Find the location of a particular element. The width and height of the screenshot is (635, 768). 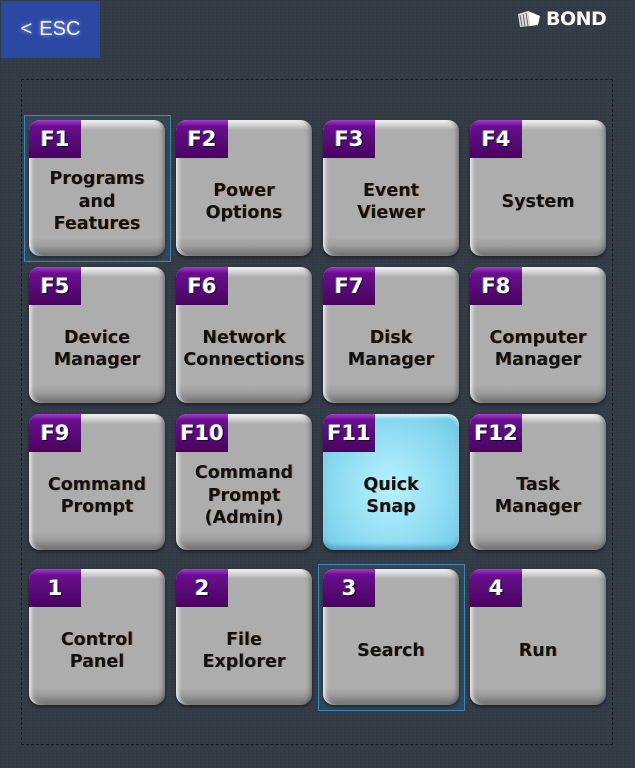

tile-label: Programs and Features is located at coordinates (97, 202).